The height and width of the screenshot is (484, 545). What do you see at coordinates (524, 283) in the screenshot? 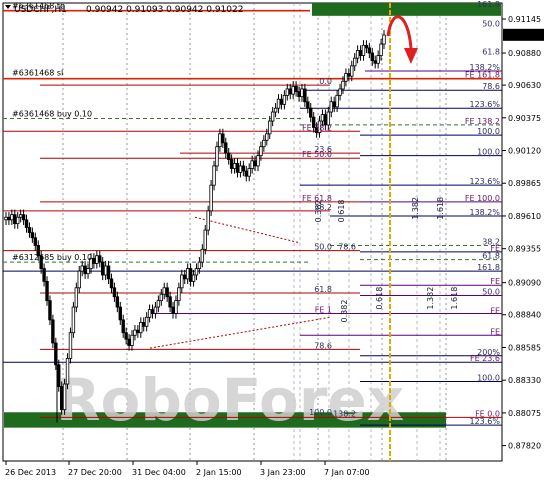
I see `y-tick-label: 0.89090` at bounding box center [524, 283].